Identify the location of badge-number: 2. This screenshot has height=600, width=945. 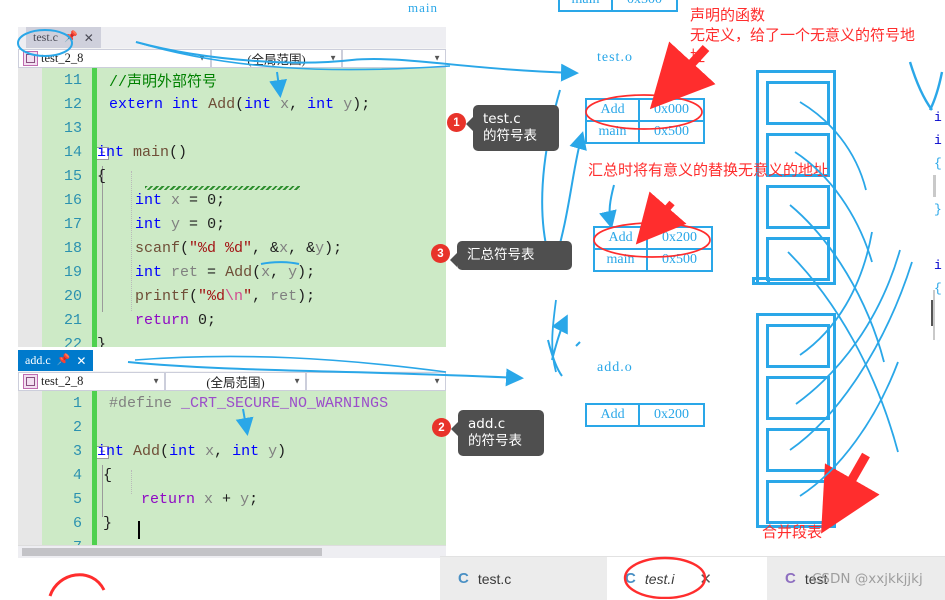
(441, 427).